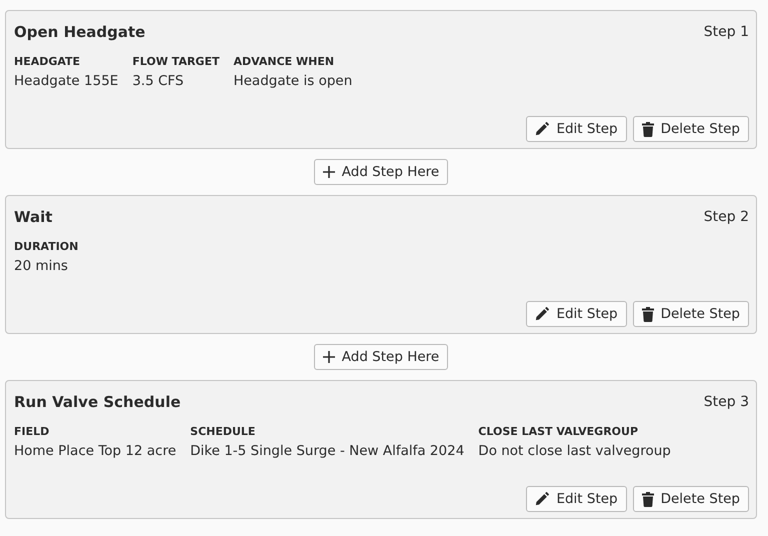 The image size is (768, 536). What do you see at coordinates (559, 432) in the screenshot?
I see `field-label: CLOSE LAST VALVEGROUP` at bounding box center [559, 432].